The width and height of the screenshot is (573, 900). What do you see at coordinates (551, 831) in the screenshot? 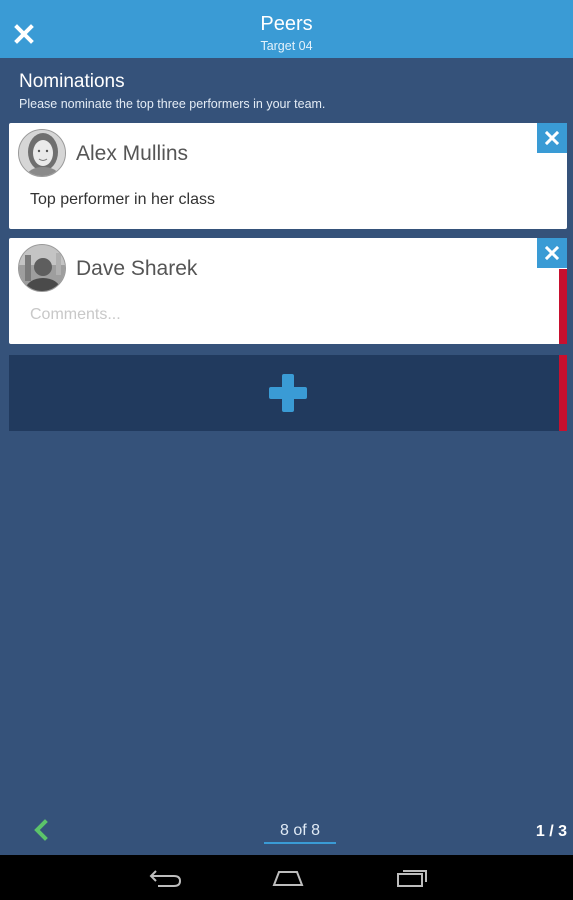
I see `page-count: 1 / 3` at bounding box center [551, 831].